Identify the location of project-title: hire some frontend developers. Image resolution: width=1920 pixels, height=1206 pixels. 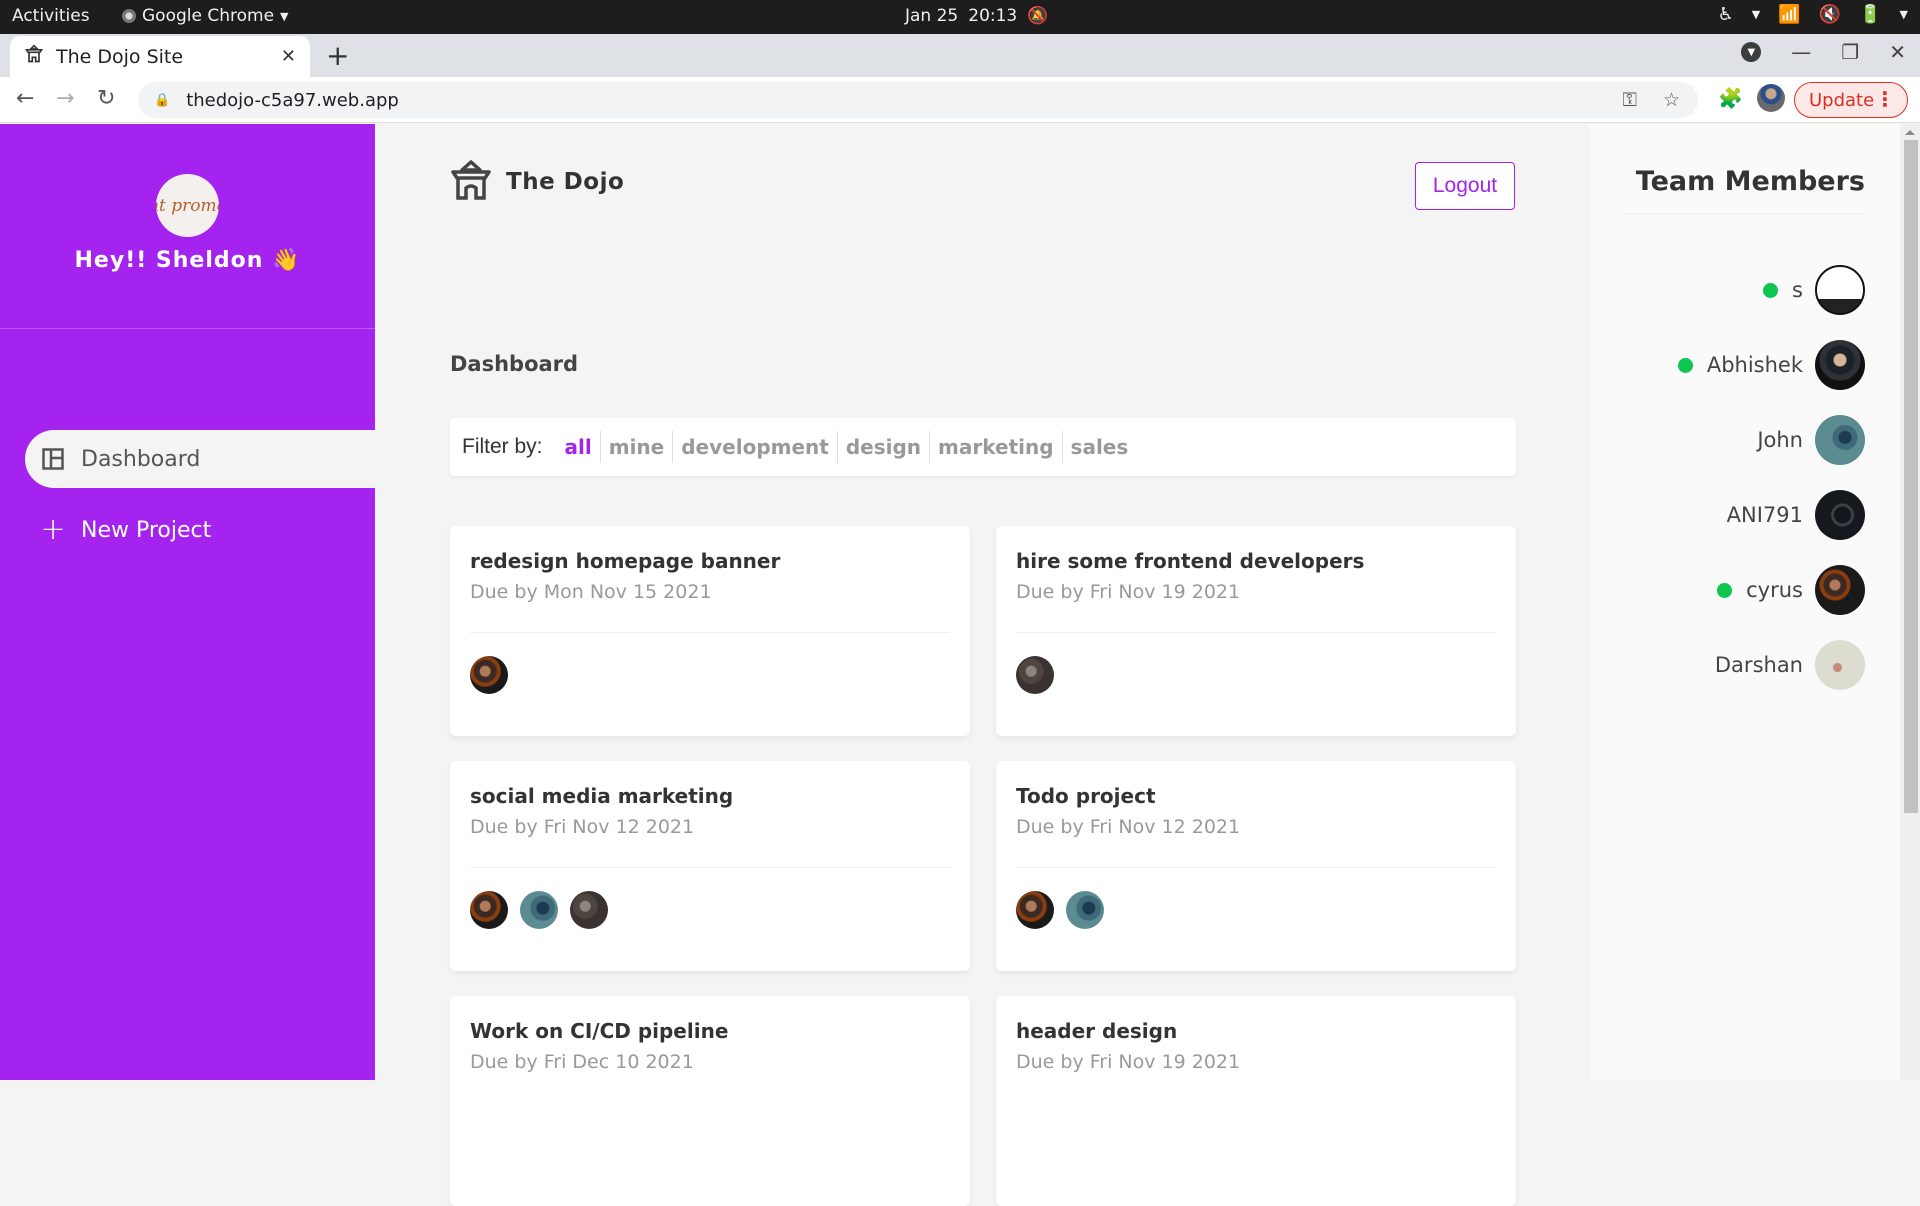
(1190, 561).